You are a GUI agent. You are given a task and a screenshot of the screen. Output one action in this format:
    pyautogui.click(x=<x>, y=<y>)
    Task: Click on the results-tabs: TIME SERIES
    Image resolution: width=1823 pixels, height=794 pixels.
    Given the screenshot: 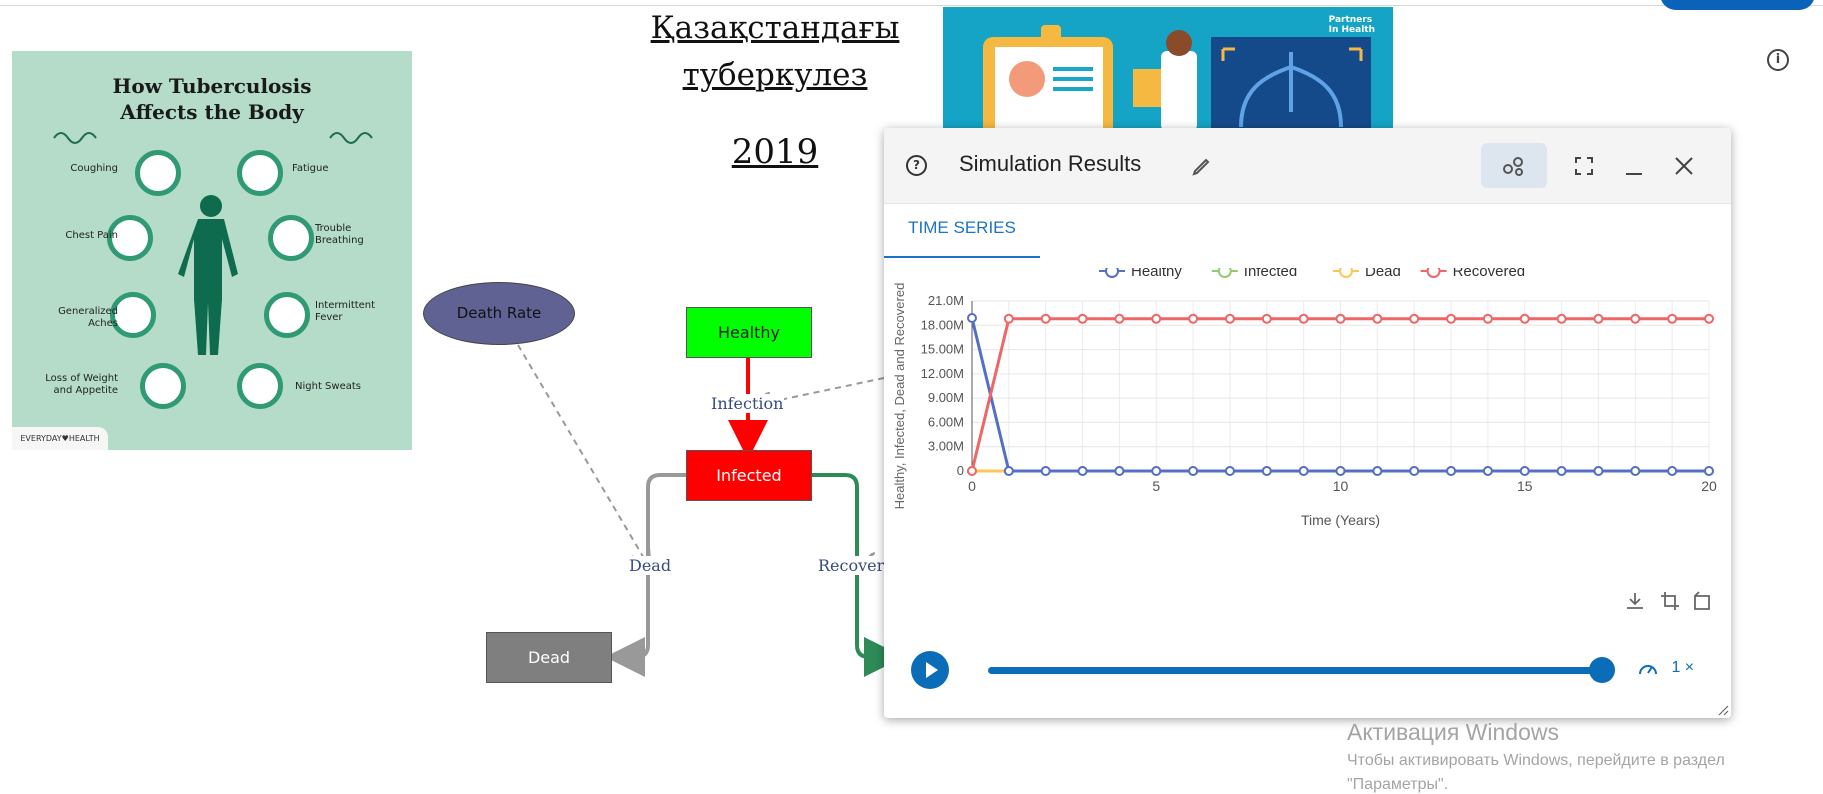 What is the action you would take?
    pyautogui.click(x=1307, y=230)
    